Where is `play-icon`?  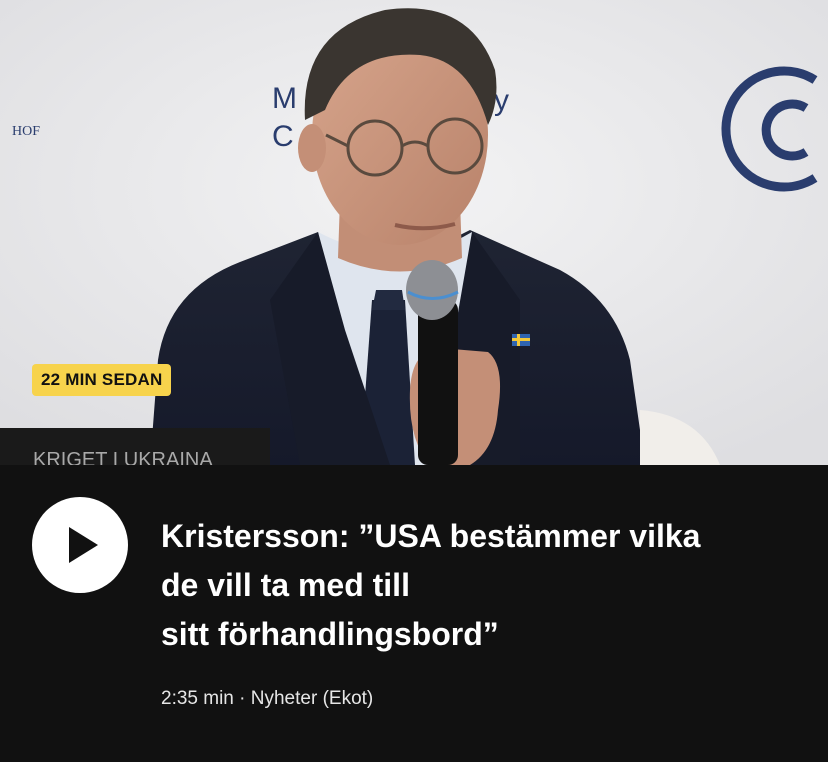
play-icon is located at coordinates (83, 545).